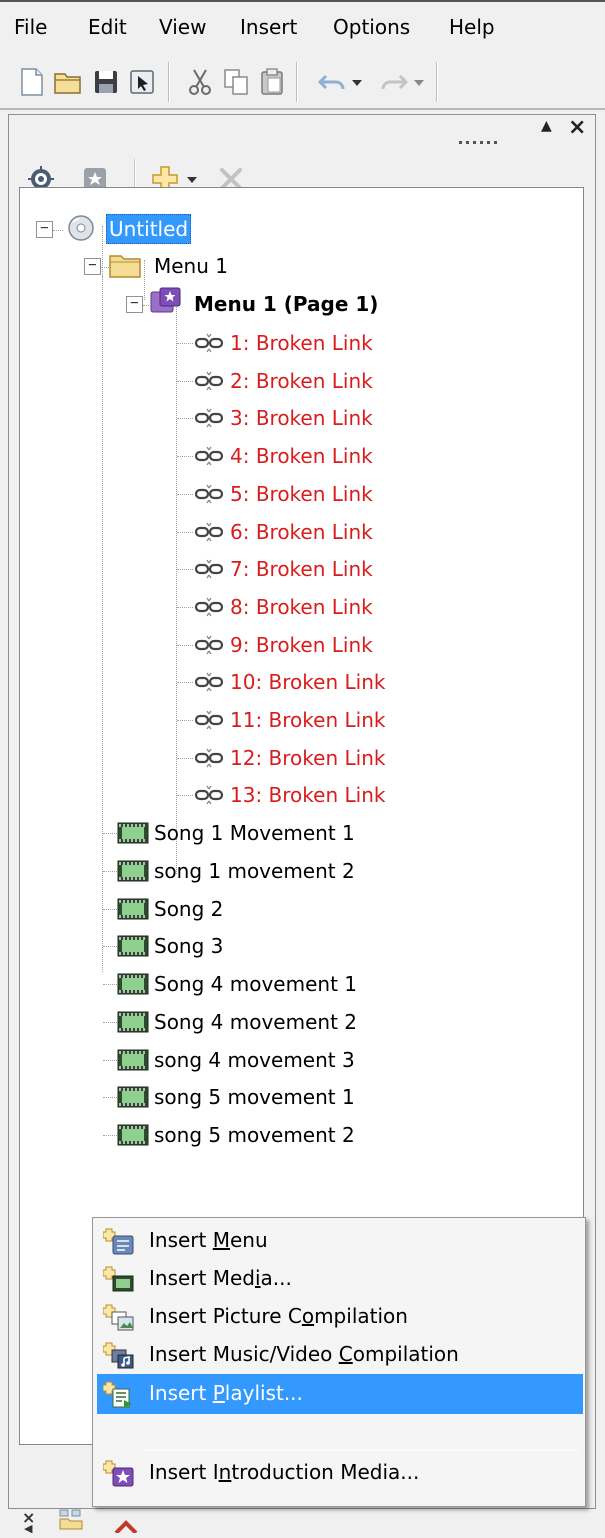 Image resolution: width=605 pixels, height=1538 pixels. Describe the element at coordinates (218, 1393) in the screenshot. I see `access-key: P` at that location.